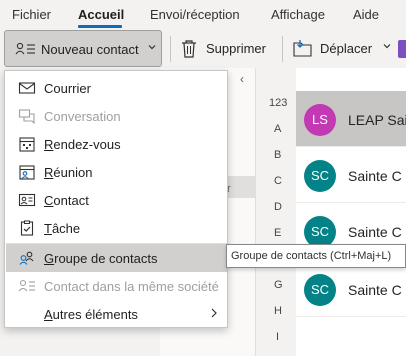 The height and width of the screenshot is (356, 406). What do you see at coordinates (27, 200) in the screenshot?
I see `contact-card-icon` at bounding box center [27, 200].